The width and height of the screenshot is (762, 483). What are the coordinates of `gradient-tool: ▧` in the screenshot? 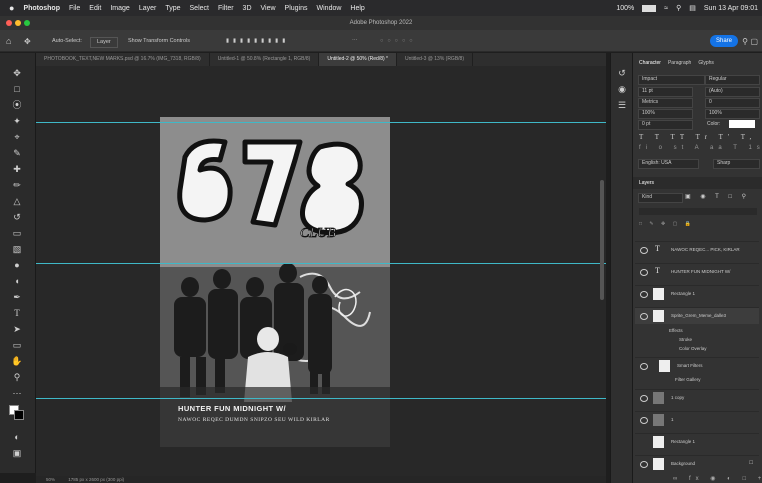 It's located at (17, 249).